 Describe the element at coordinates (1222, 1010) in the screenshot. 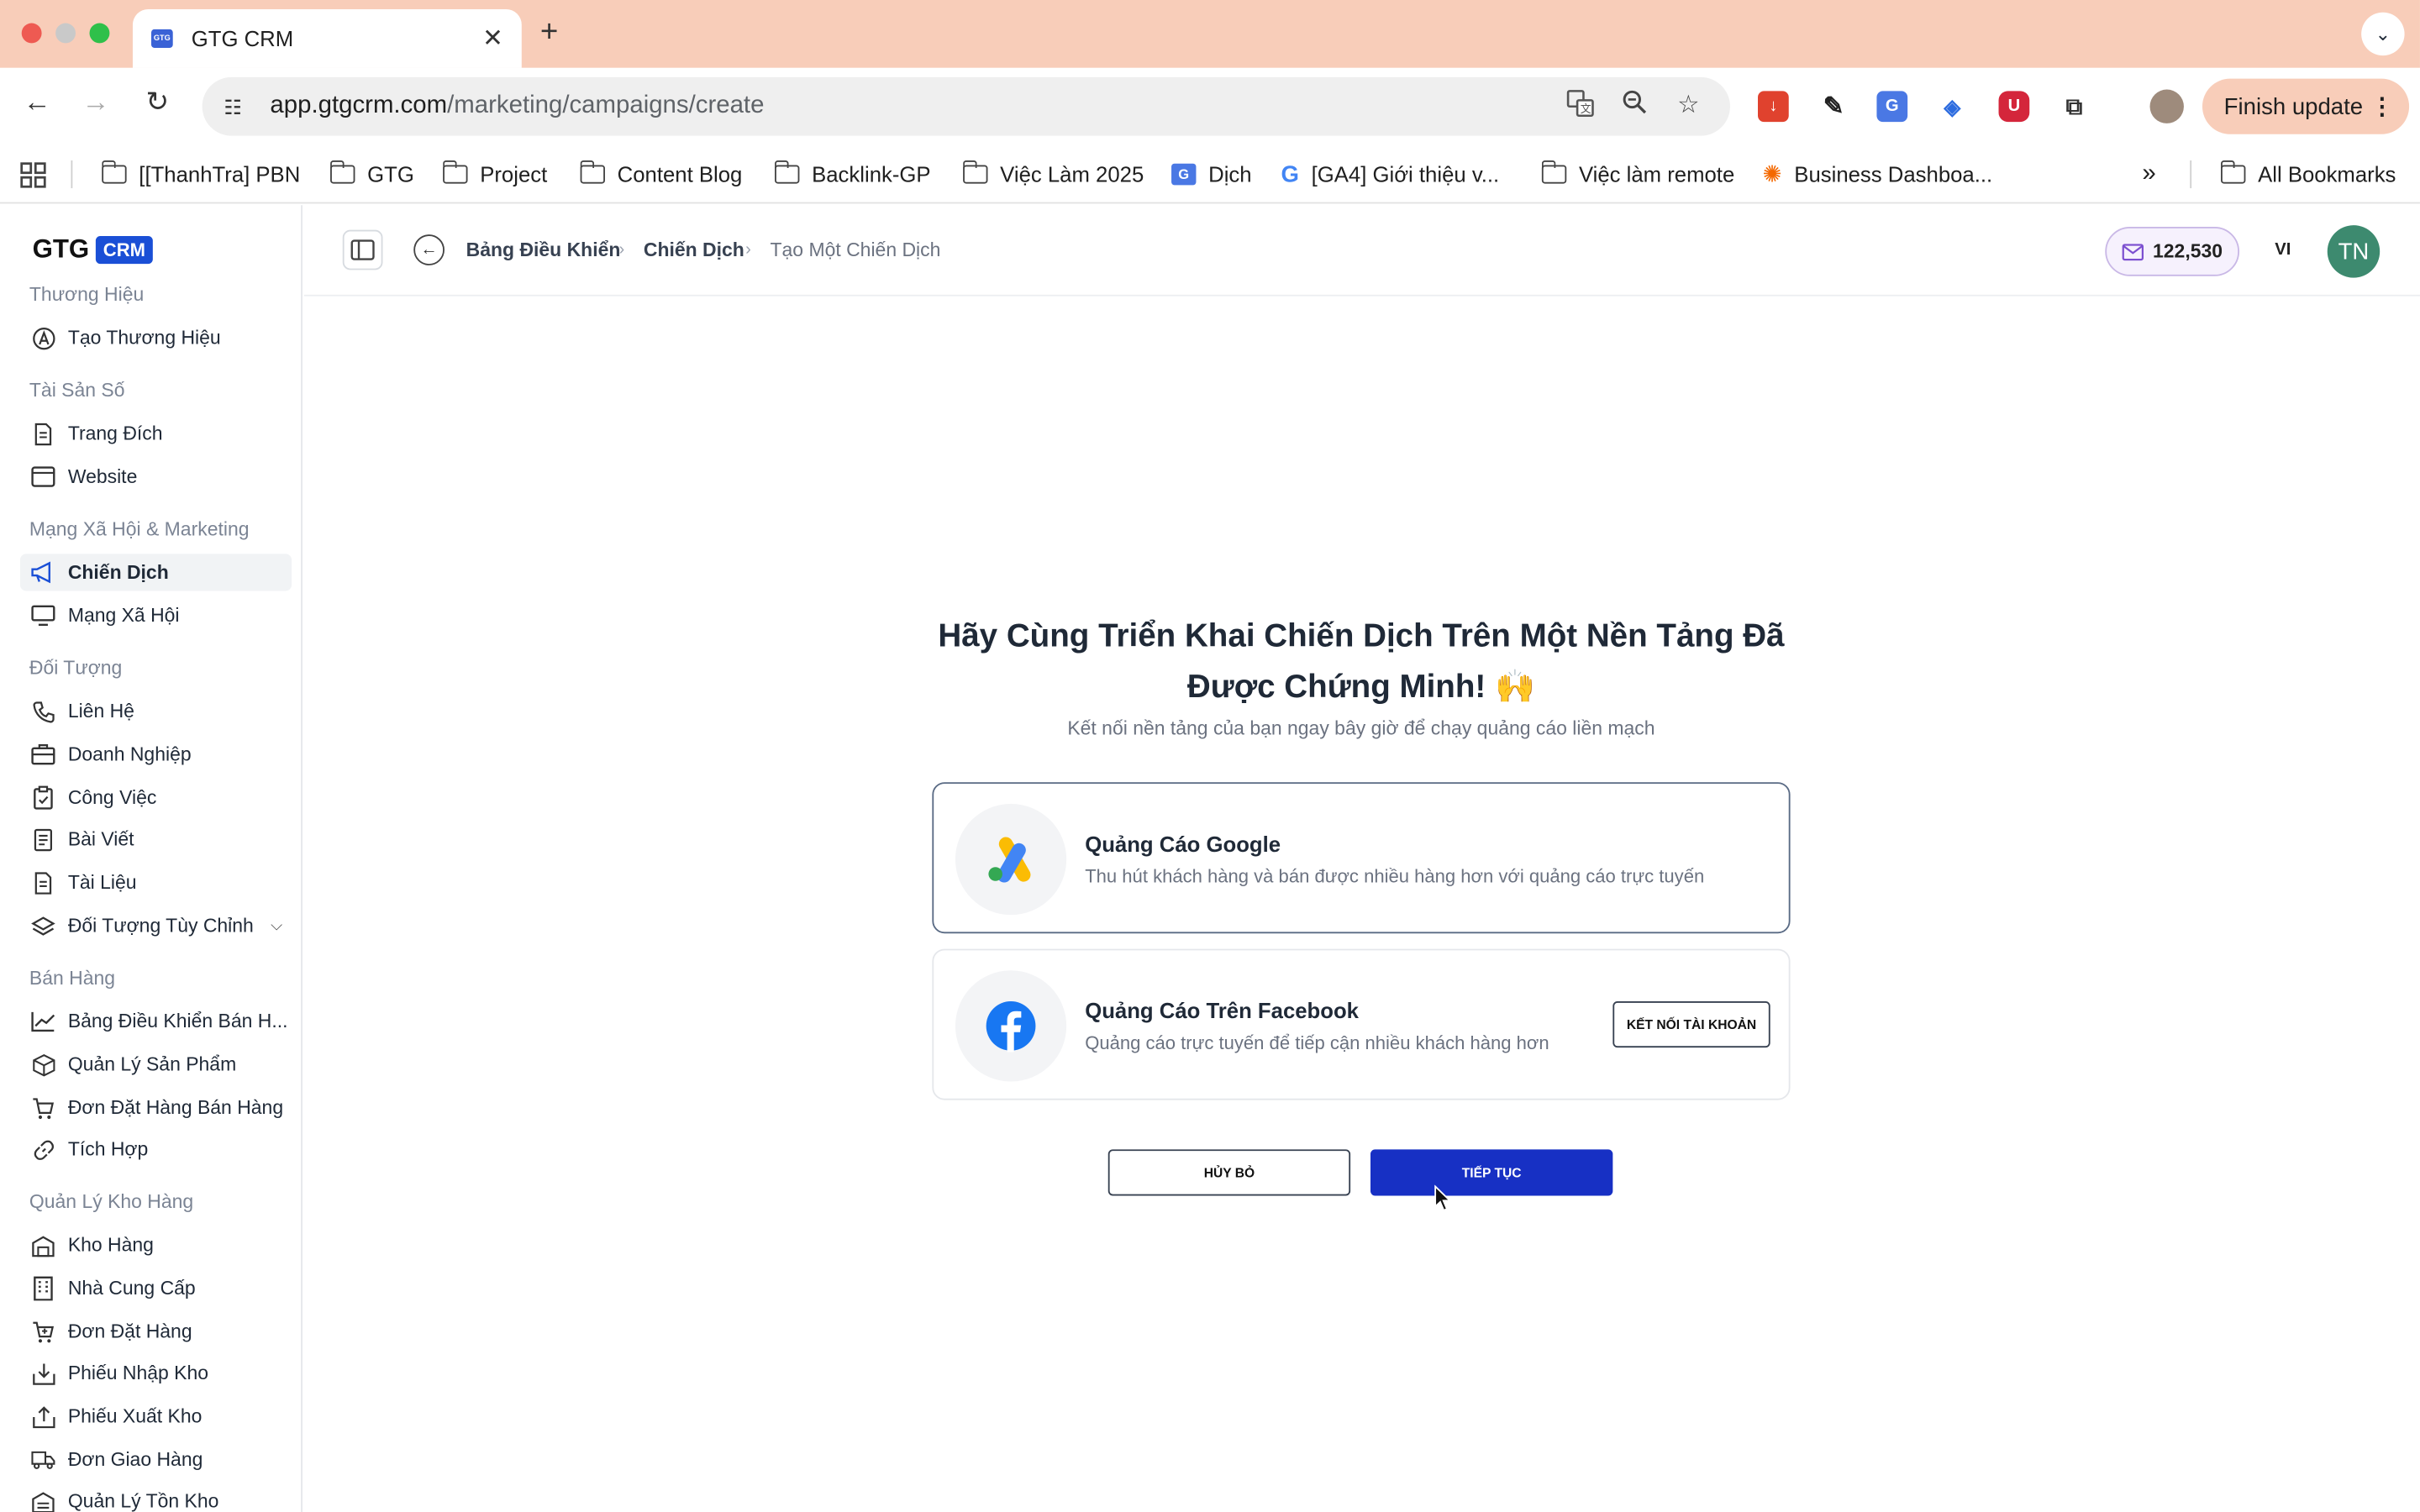

I see `facebook-ads-title: Quảng Cáo Trên Facebook` at that location.